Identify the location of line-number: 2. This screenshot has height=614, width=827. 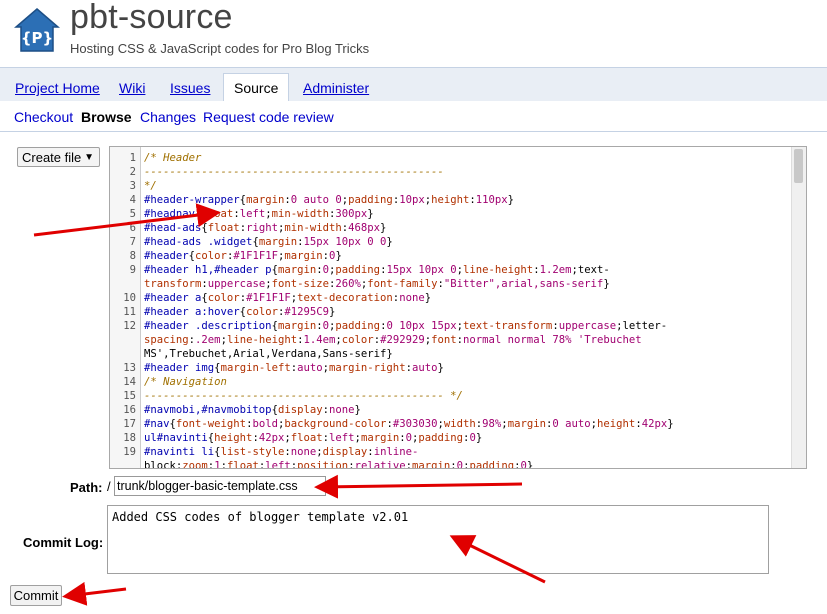
(132, 172).